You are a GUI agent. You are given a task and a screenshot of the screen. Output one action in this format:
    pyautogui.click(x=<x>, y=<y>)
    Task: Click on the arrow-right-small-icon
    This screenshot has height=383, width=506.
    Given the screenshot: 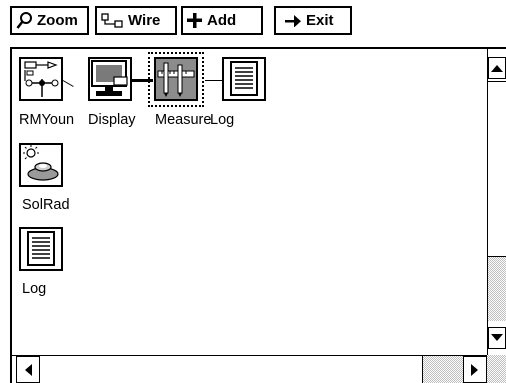 What is the action you would take?
    pyautogui.click(x=474, y=369)
    